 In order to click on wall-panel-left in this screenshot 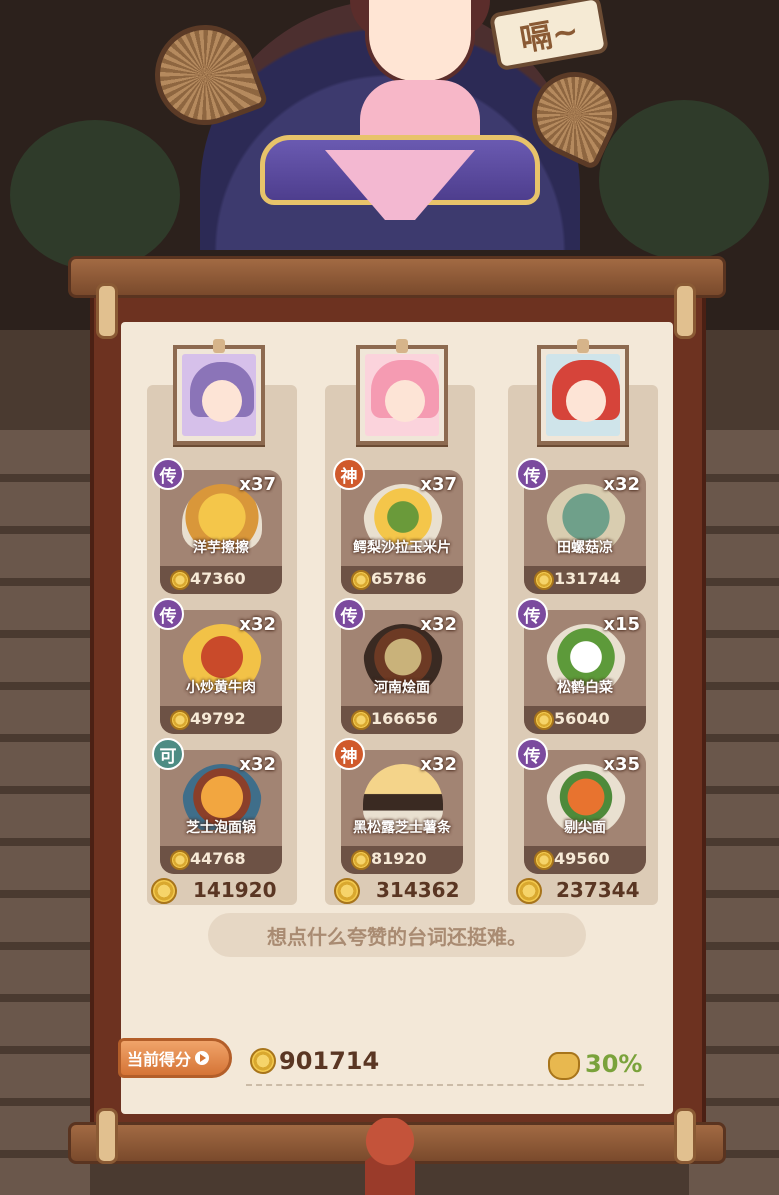, I will do `click(45, 812)`.